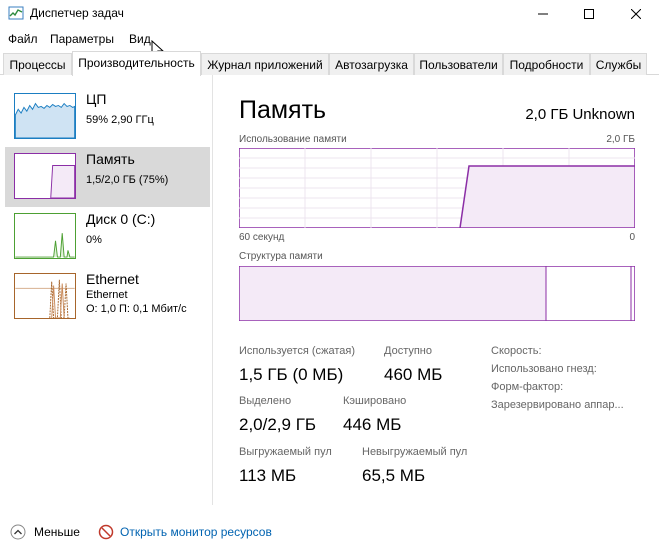  I want to click on ethernet-thumbnail, so click(45, 296).